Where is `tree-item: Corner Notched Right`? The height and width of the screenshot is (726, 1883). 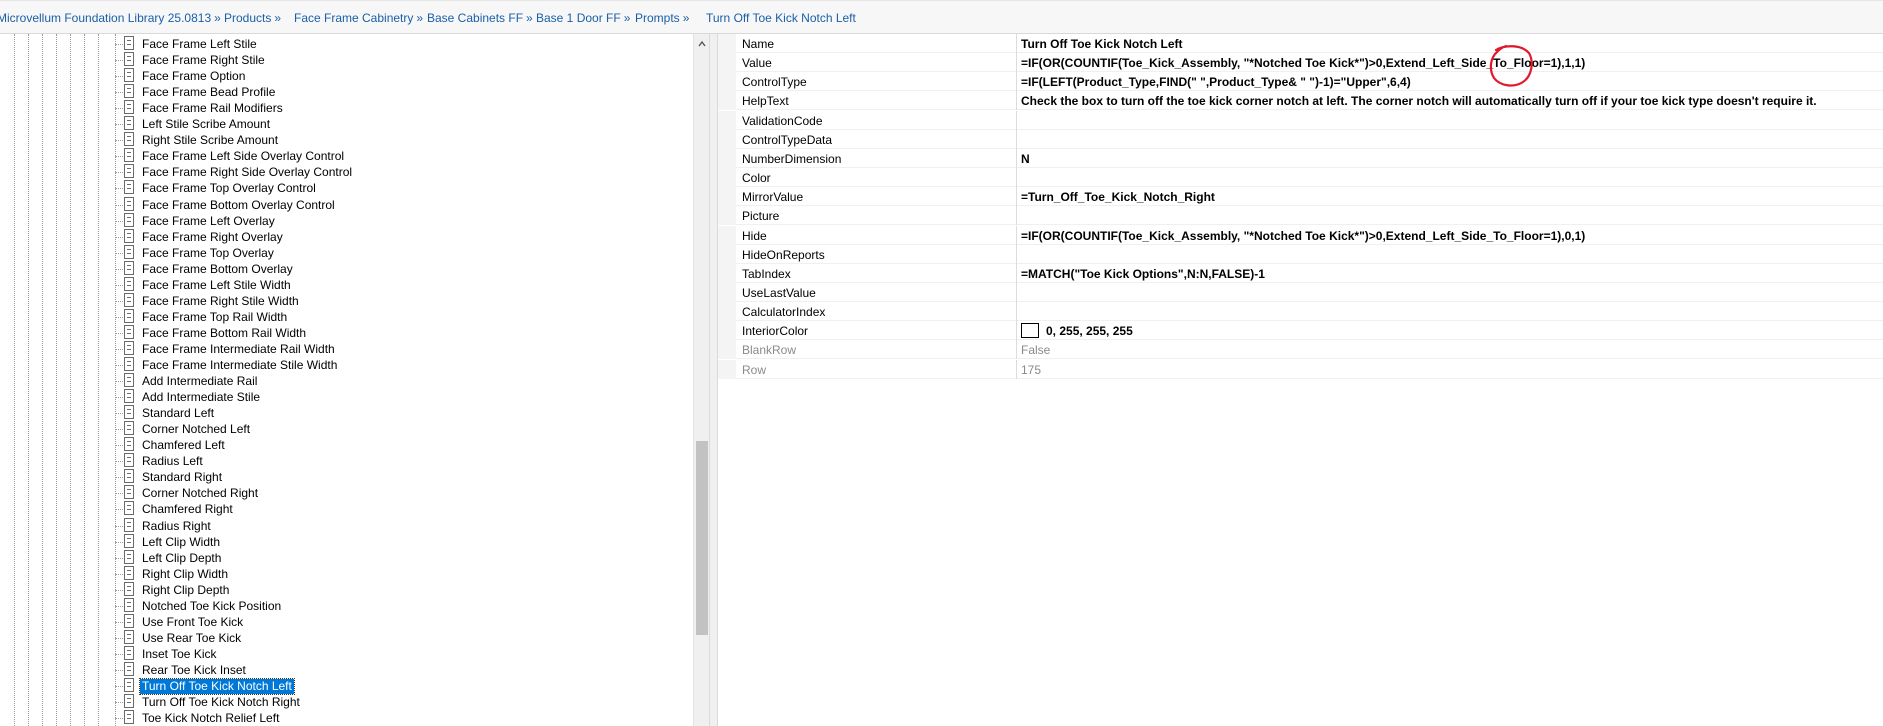 tree-item: Corner Notched Right is located at coordinates (346, 493).